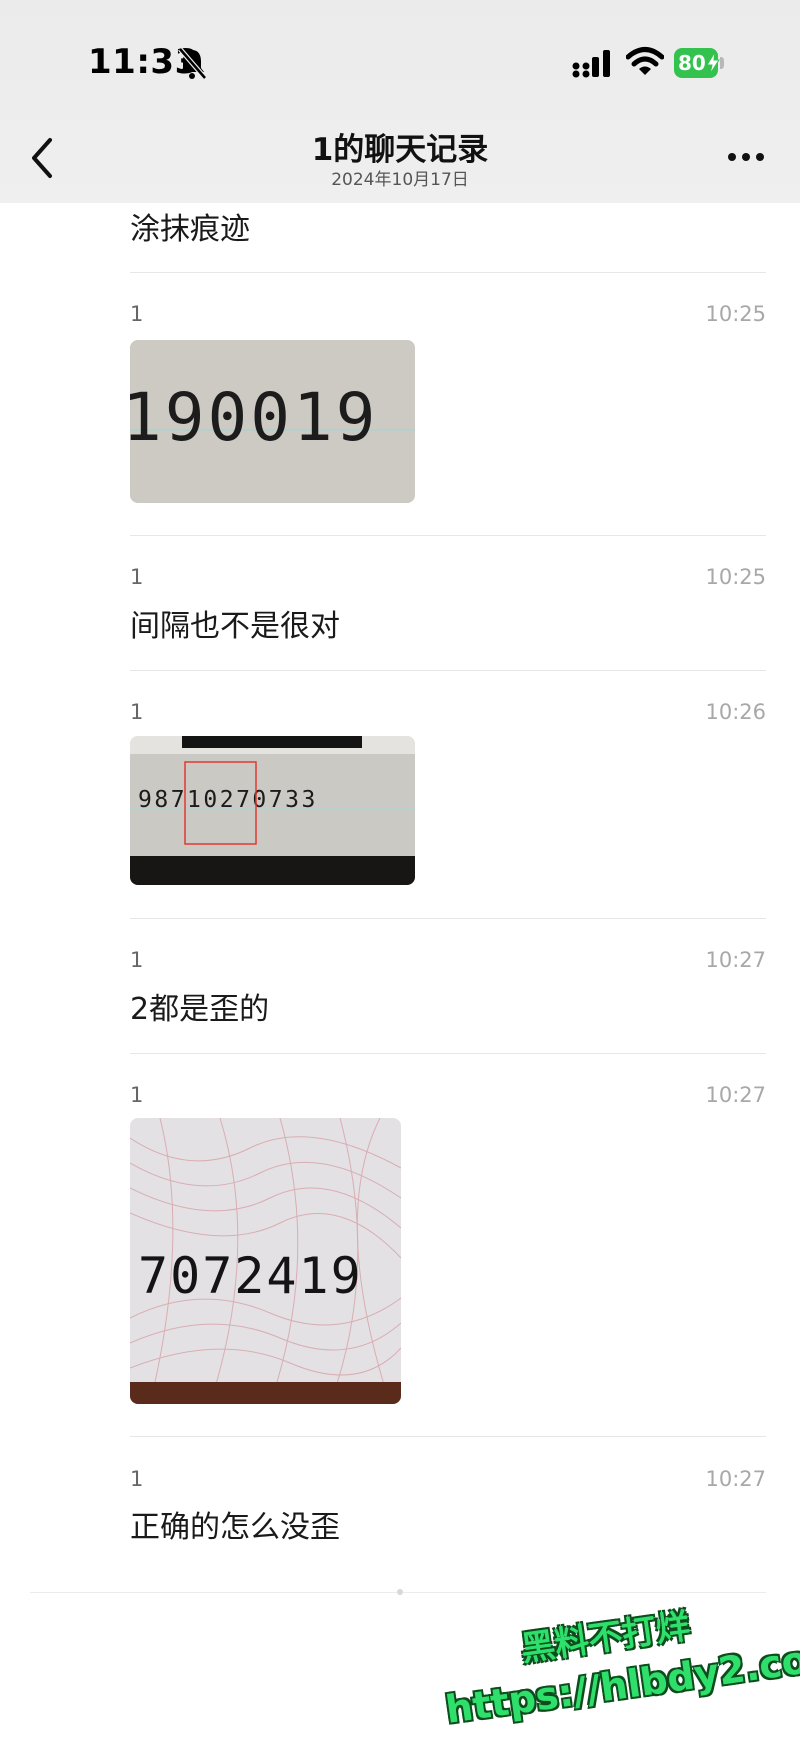 Image resolution: width=800 pixels, height=1741 pixels. What do you see at coordinates (43, 158) in the screenshot?
I see `back-chevron-icon` at bounding box center [43, 158].